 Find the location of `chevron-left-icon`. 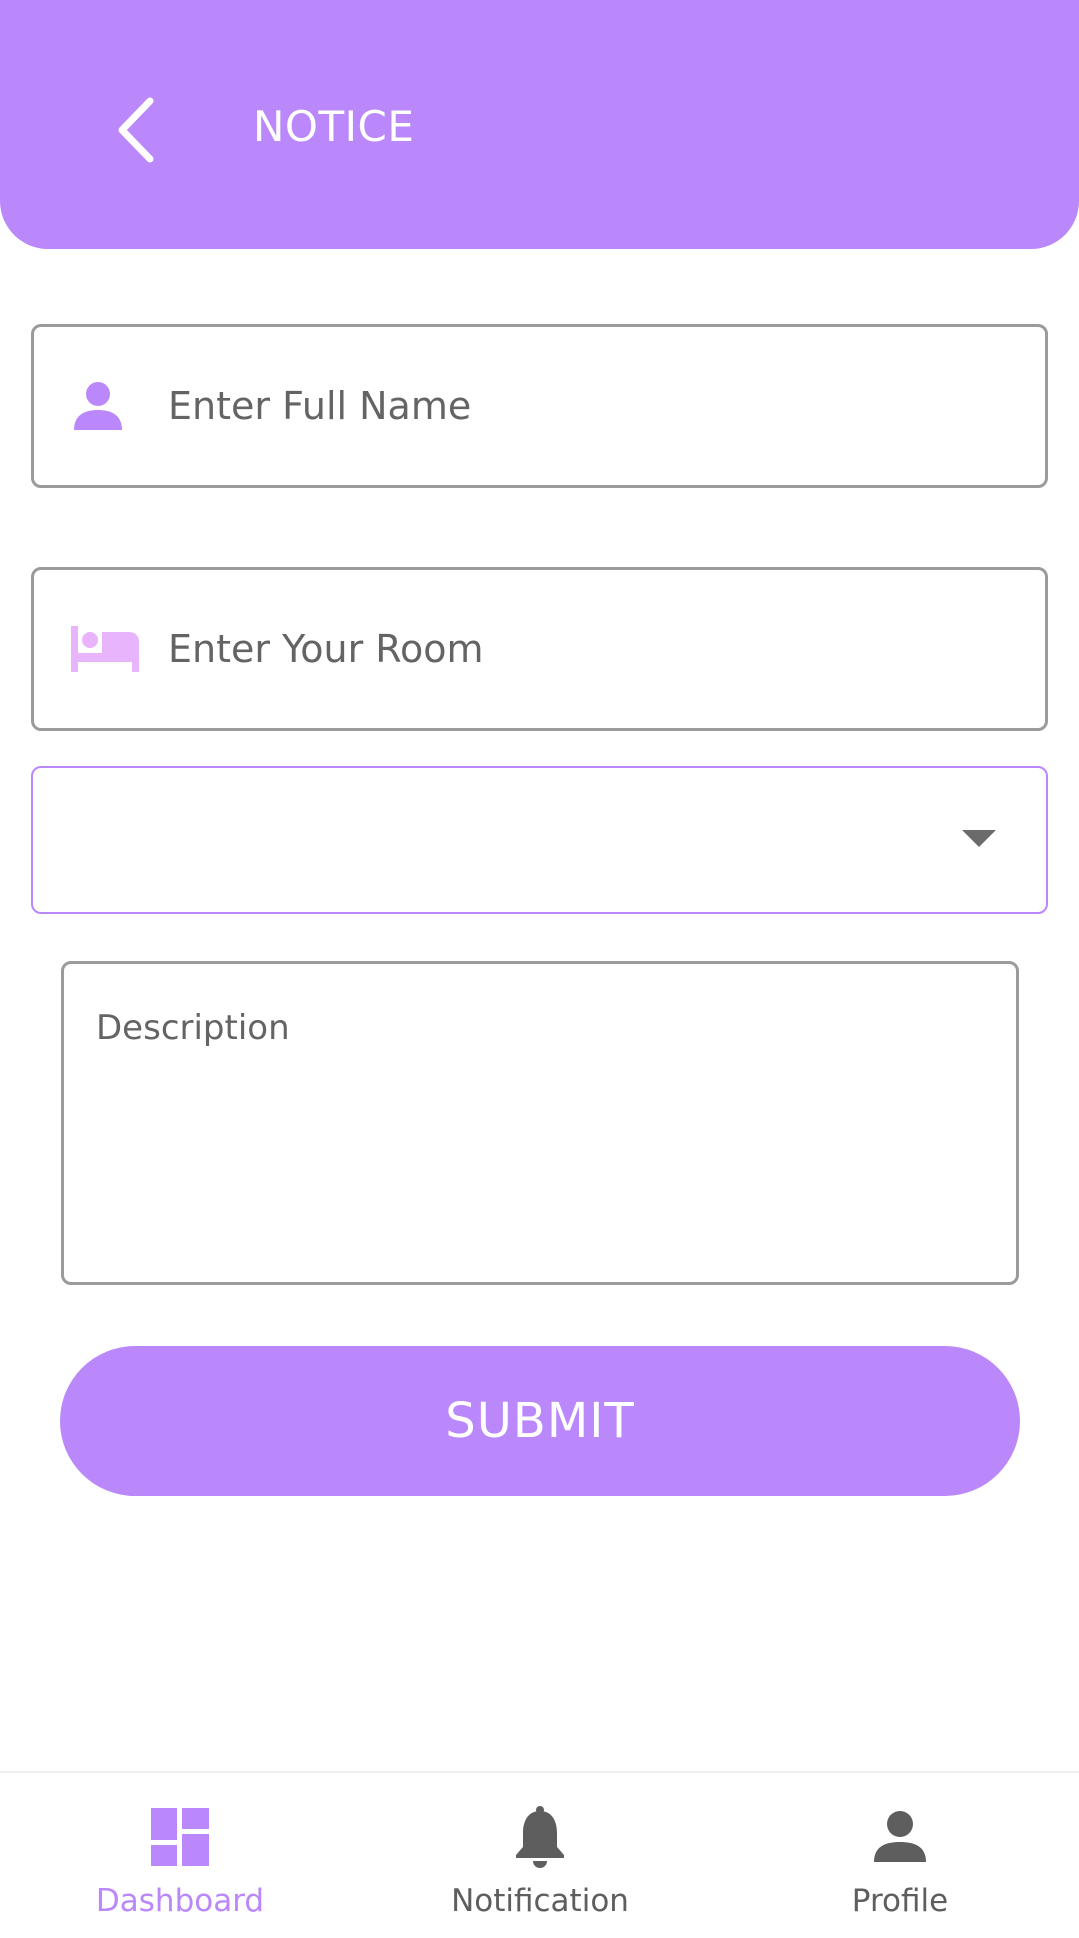

chevron-left-icon is located at coordinates (136, 130).